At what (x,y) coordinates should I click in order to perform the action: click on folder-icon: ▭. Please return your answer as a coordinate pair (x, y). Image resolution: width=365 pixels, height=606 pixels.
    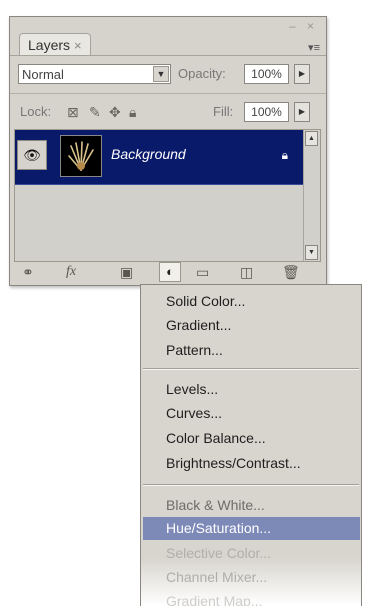
    Looking at the image, I should click on (202, 272).